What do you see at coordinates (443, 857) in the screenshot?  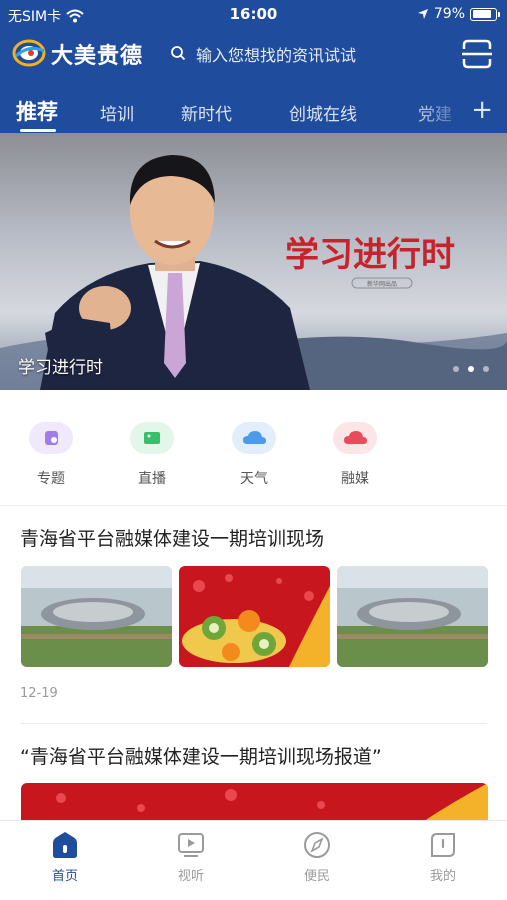 I see `nav-profile: 我的` at bounding box center [443, 857].